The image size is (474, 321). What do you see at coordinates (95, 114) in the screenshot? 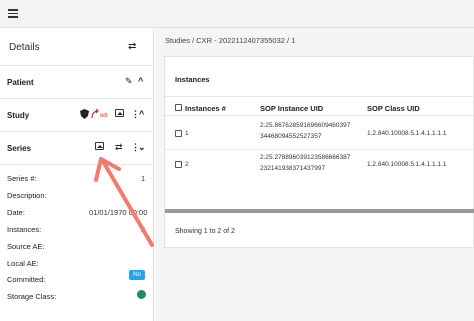
I see `share-icon` at bounding box center [95, 114].